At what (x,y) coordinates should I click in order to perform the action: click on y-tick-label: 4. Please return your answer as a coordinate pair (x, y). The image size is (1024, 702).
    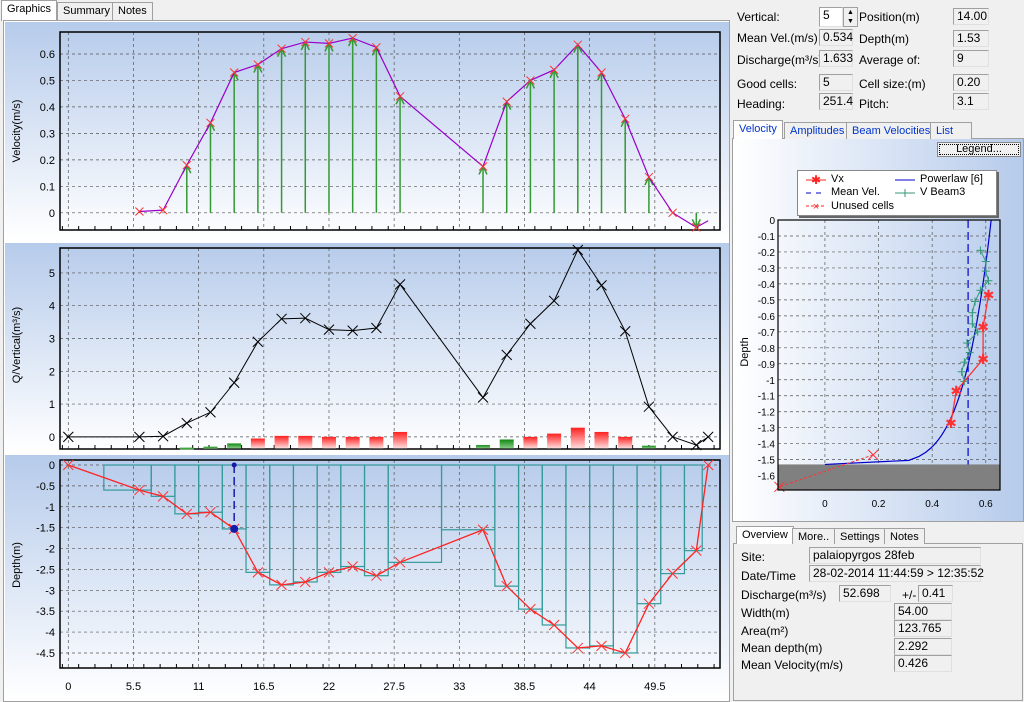
    Looking at the image, I should click on (52, 307).